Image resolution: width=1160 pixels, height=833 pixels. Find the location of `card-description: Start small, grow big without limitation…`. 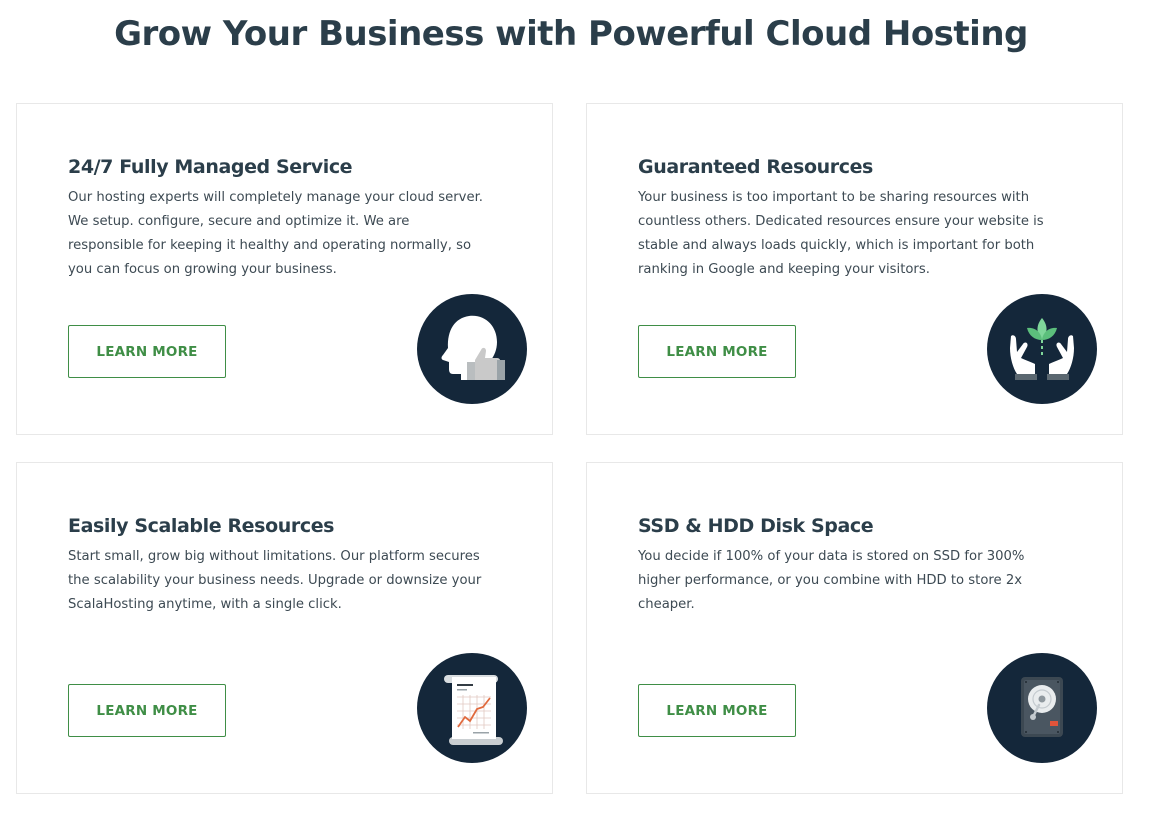

card-description: Start small, grow big without limitation… is located at coordinates (275, 580).